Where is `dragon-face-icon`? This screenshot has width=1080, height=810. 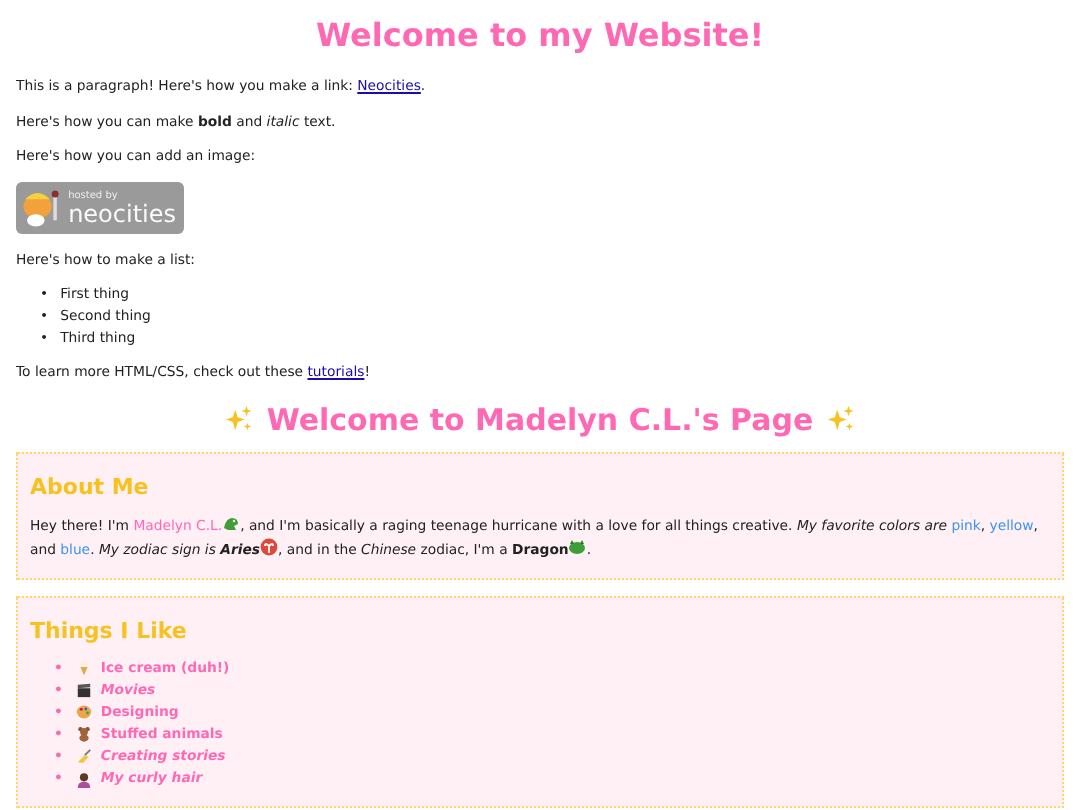 dragon-face-icon is located at coordinates (577, 546).